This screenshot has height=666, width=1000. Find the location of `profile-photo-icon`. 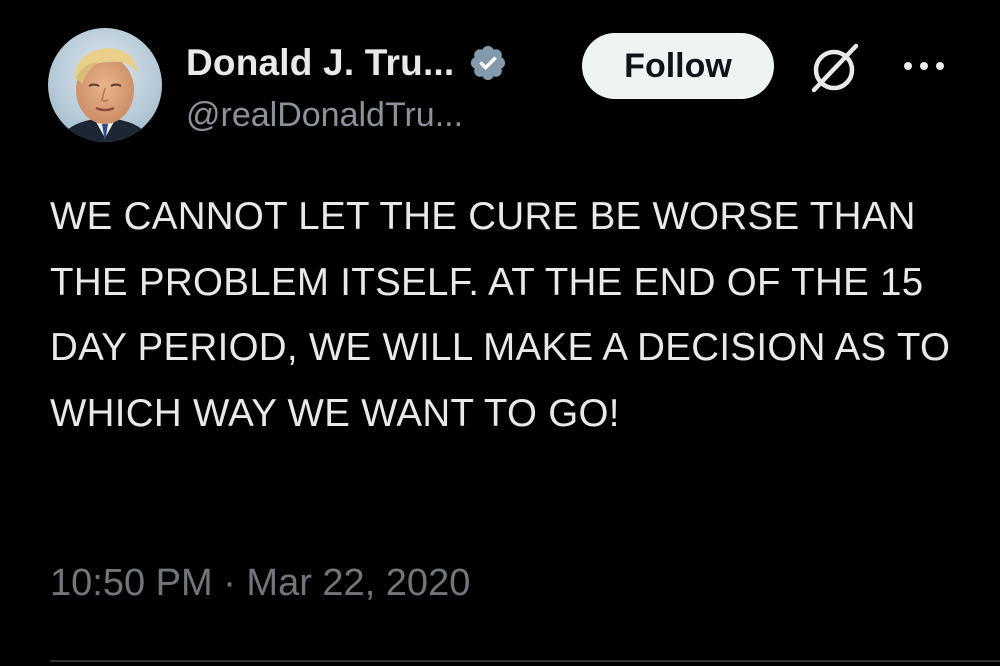

profile-photo-icon is located at coordinates (105, 85).